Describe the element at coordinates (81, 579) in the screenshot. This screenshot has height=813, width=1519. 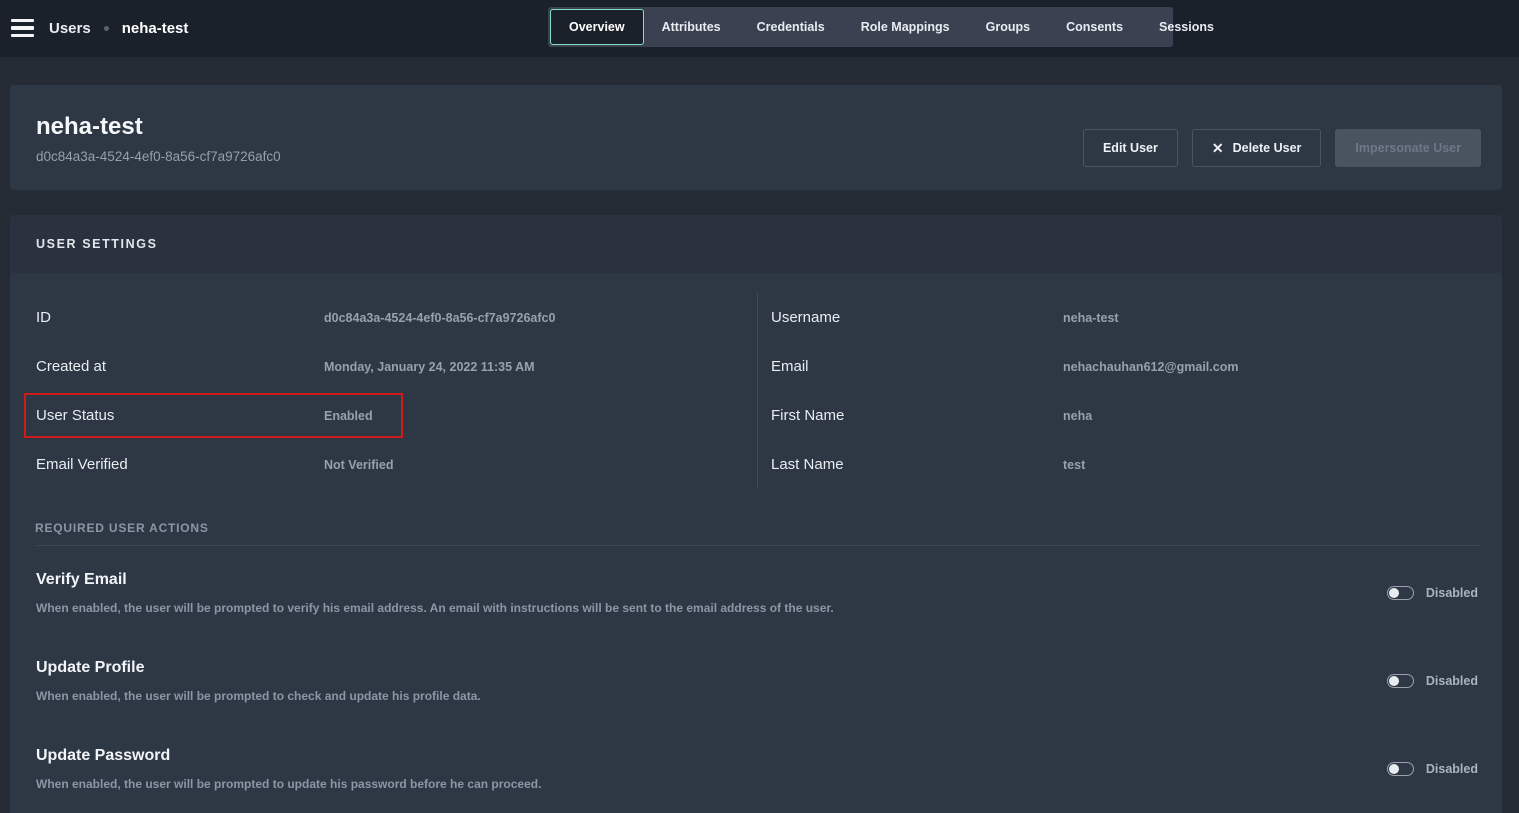
I see `verify-email-title: Verify Email` at that location.